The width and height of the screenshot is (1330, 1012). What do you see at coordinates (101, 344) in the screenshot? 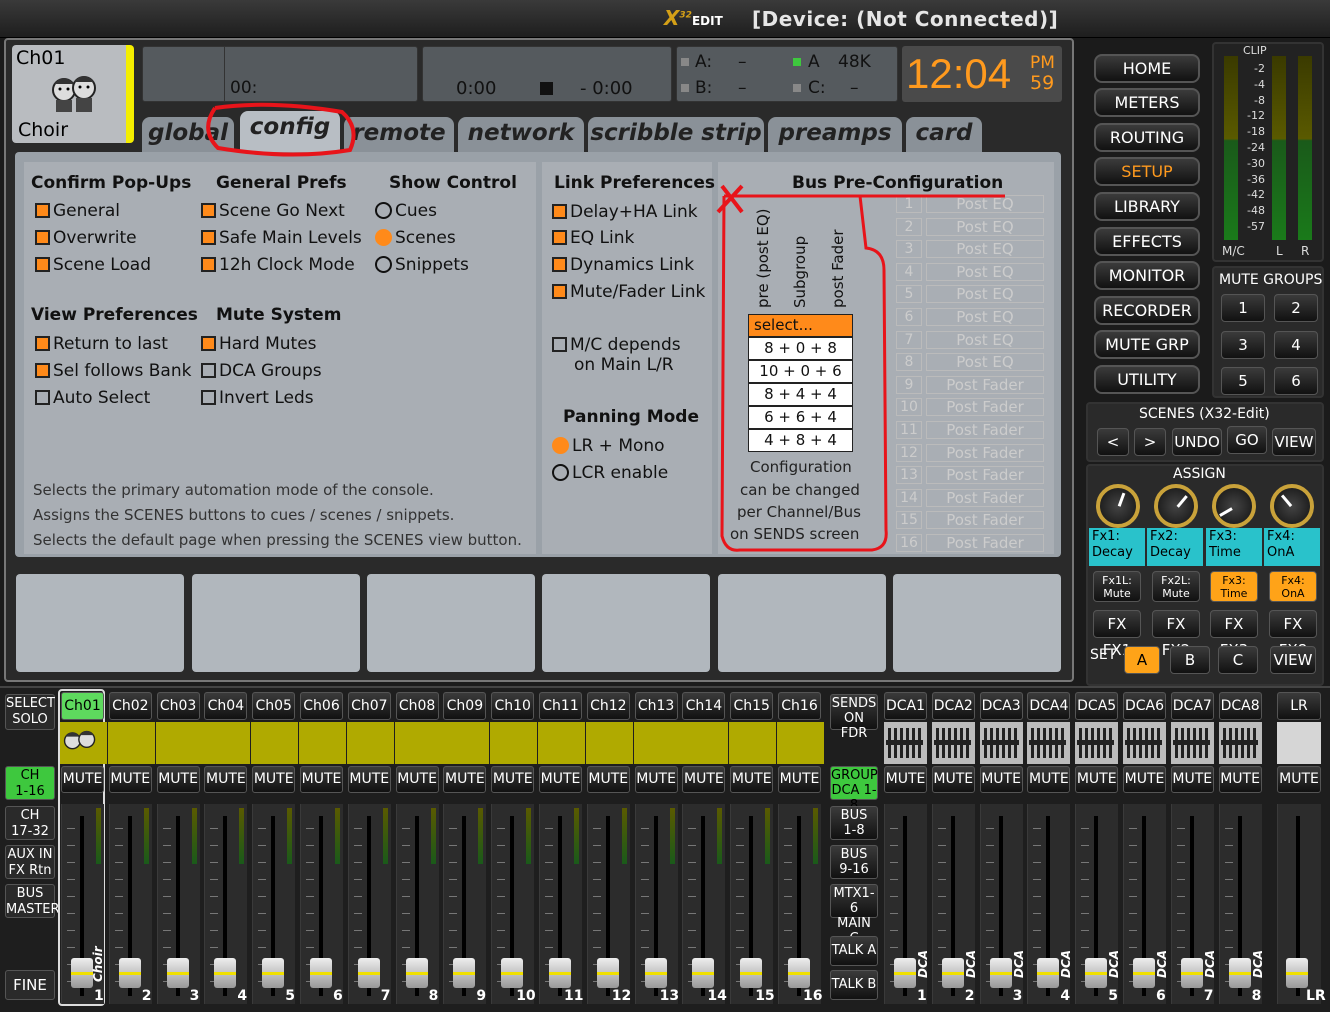
I see `return-to-last-checkbox: Return to last` at bounding box center [101, 344].